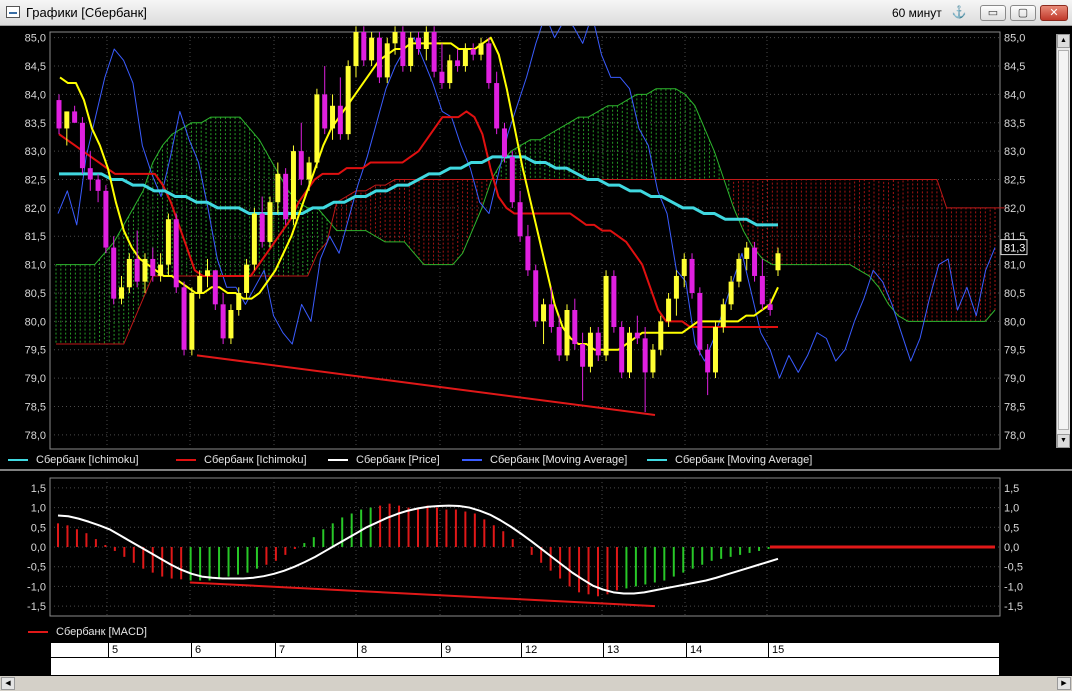 The height and width of the screenshot is (691, 1072). What do you see at coordinates (38, 509) in the screenshot?
I see `y-tick-label-left: 1,0` at bounding box center [38, 509].